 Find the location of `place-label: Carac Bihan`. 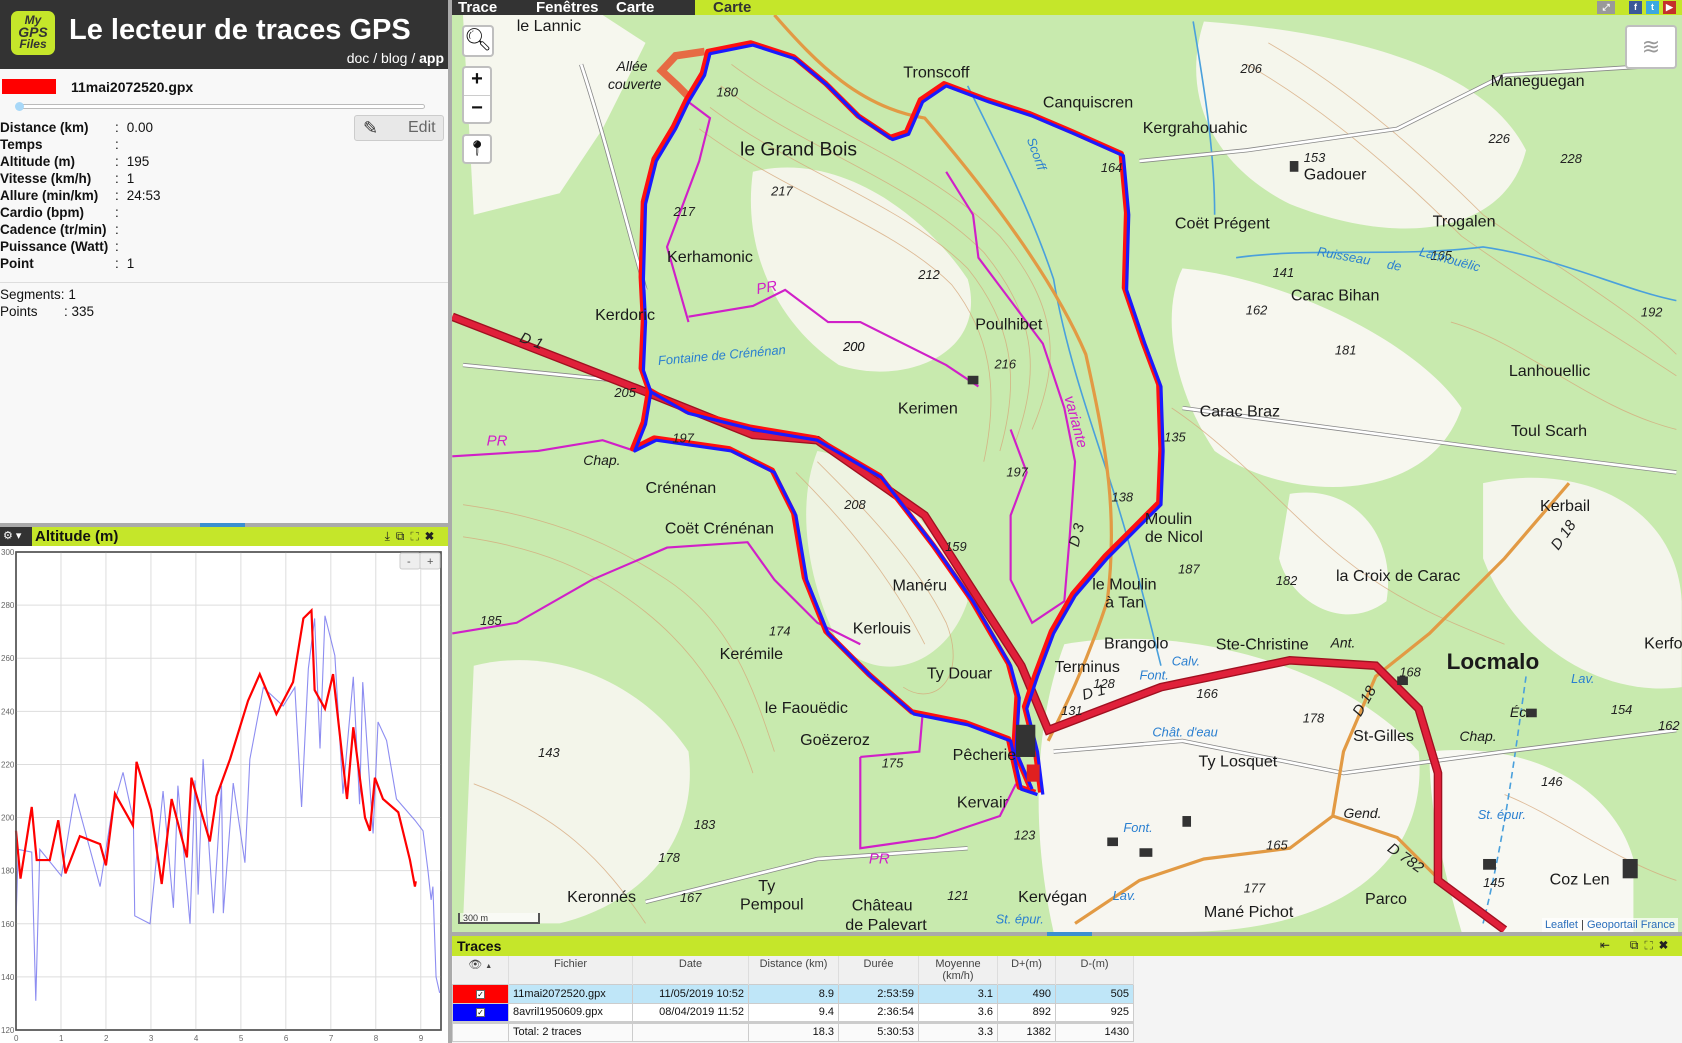

place-label: Carac Bihan is located at coordinates (1335, 296).